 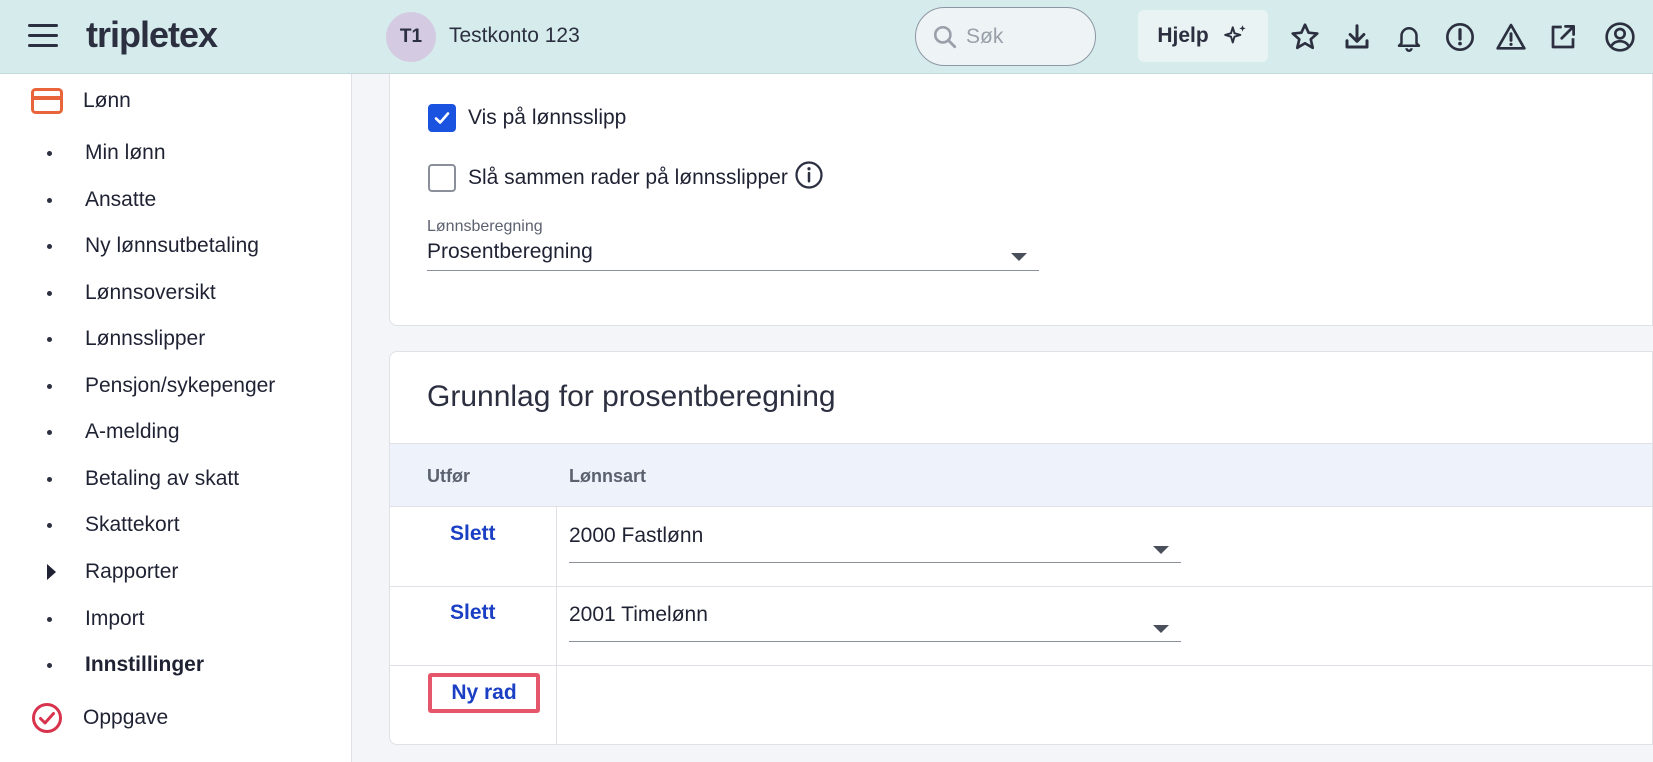 I want to click on sidebar-item-import: Import, so click(x=95, y=619).